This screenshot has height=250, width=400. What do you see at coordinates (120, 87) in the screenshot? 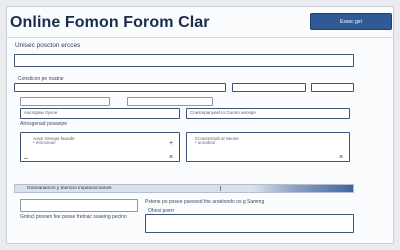
I see `field1-input` at bounding box center [120, 87].